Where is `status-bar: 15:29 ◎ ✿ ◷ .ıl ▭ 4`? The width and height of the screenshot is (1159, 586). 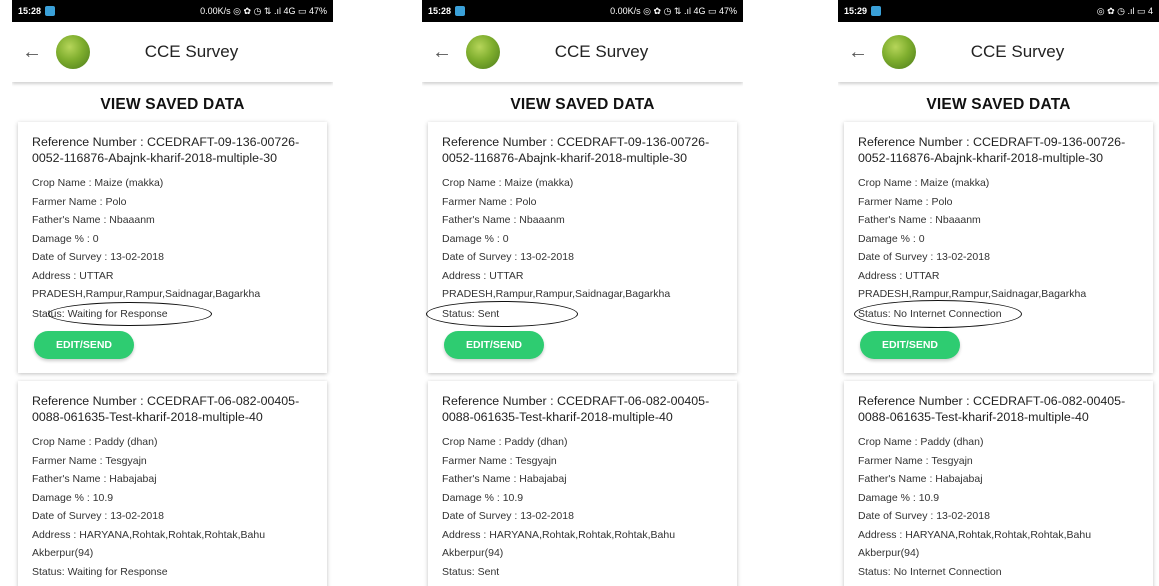 status-bar: 15:29 ◎ ✿ ◷ .ıl ▭ 4 is located at coordinates (998, 11).